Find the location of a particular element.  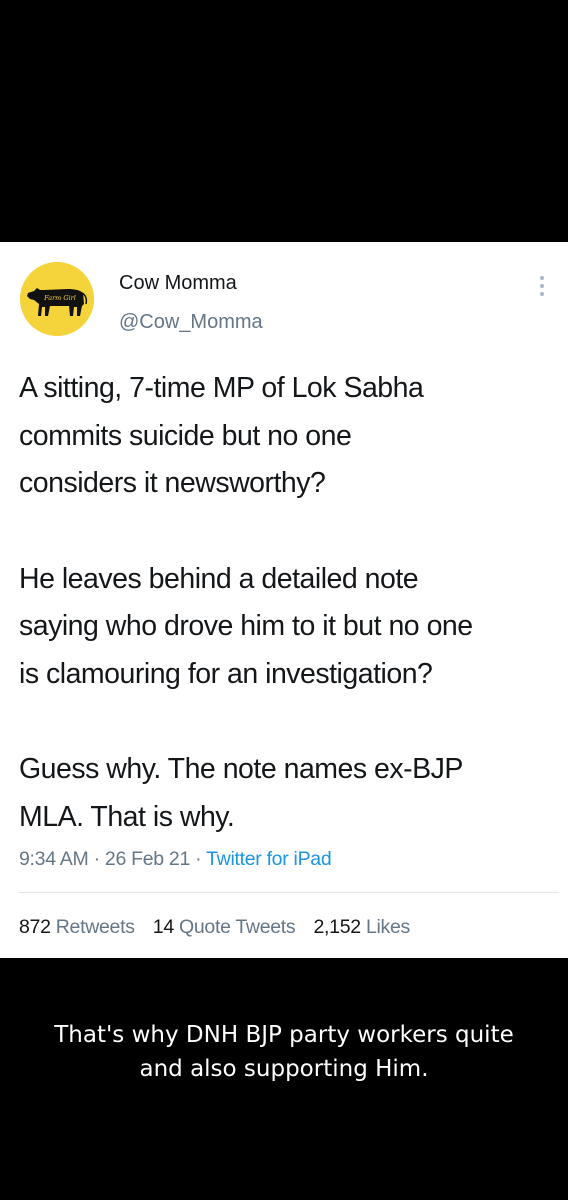

likes-stat: 2,152 Likes is located at coordinates (362, 927).